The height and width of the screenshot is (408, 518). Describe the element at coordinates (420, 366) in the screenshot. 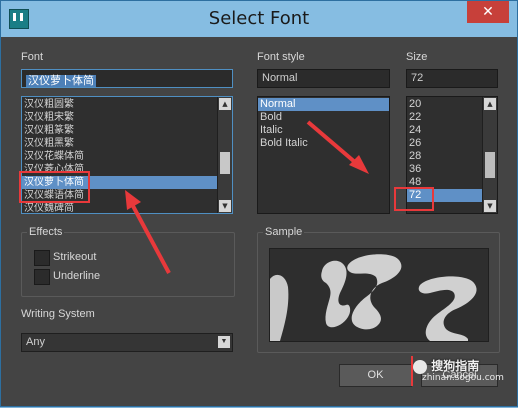

I see `sogou-logo-icon` at that location.